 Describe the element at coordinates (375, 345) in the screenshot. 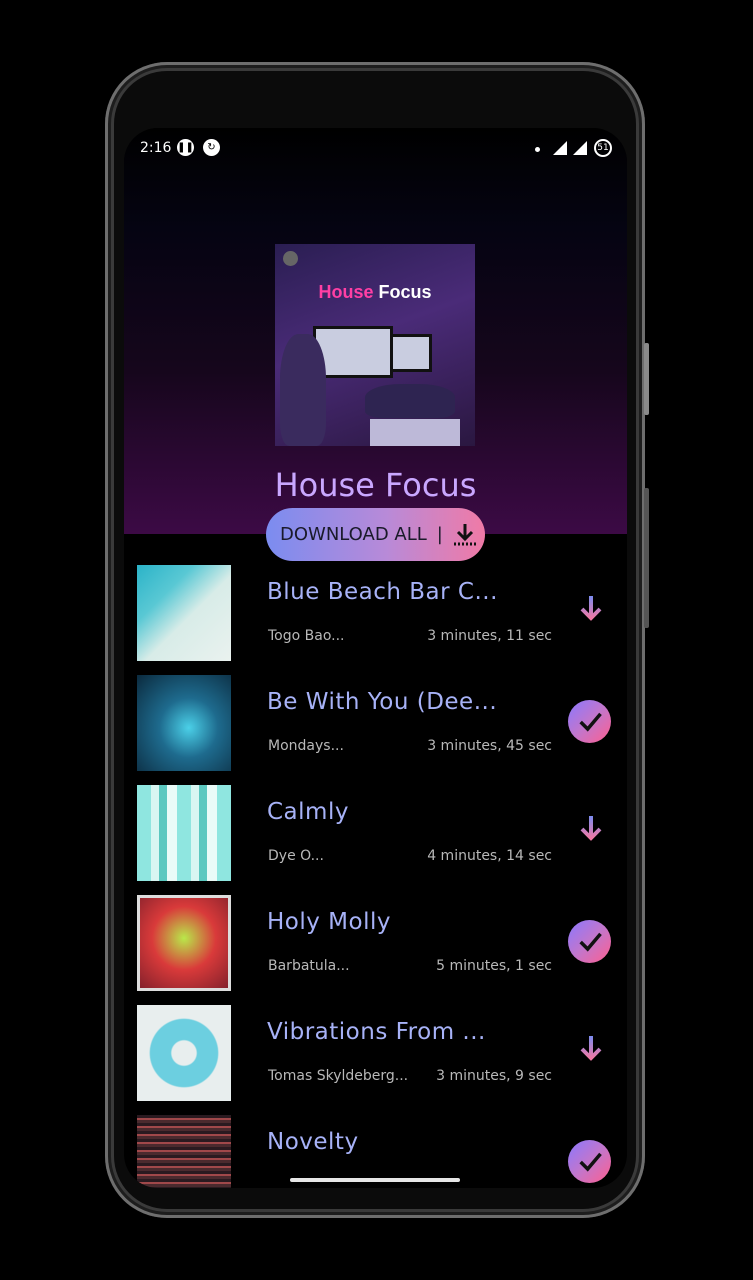

I see `playlist-cover: House Focus` at that location.